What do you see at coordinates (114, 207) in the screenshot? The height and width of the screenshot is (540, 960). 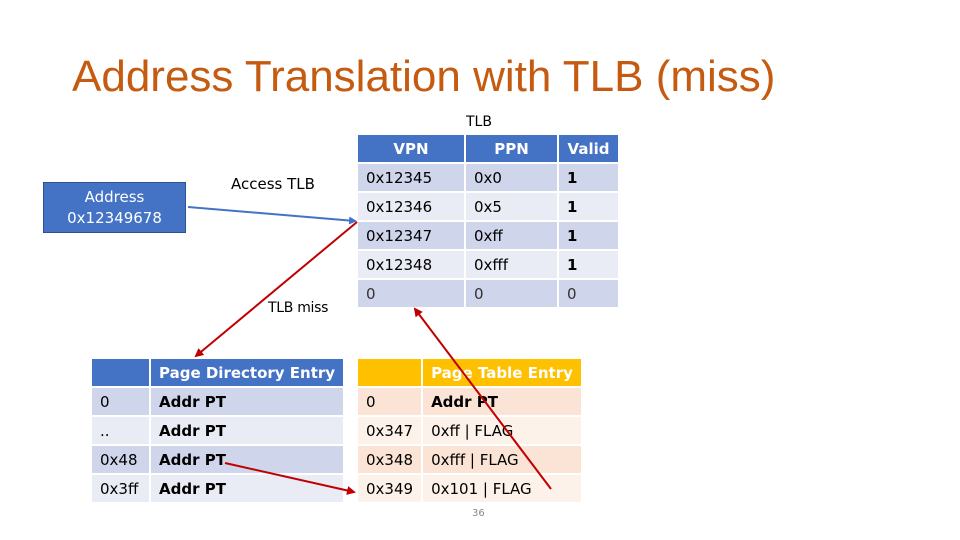 I see `address-box: Address 0x12349678` at bounding box center [114, 207].